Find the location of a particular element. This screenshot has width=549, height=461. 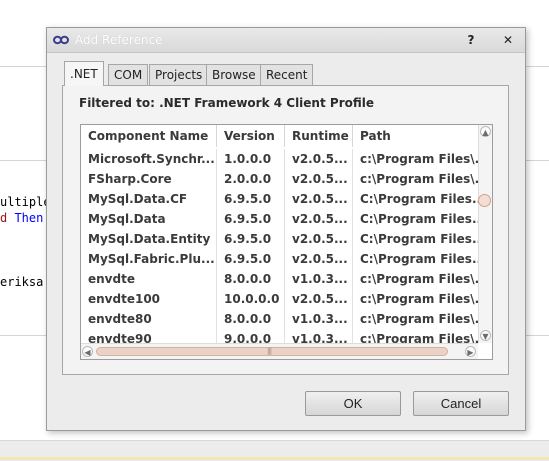

dialog-title: Add Reference is located at coordinates (119, 40).